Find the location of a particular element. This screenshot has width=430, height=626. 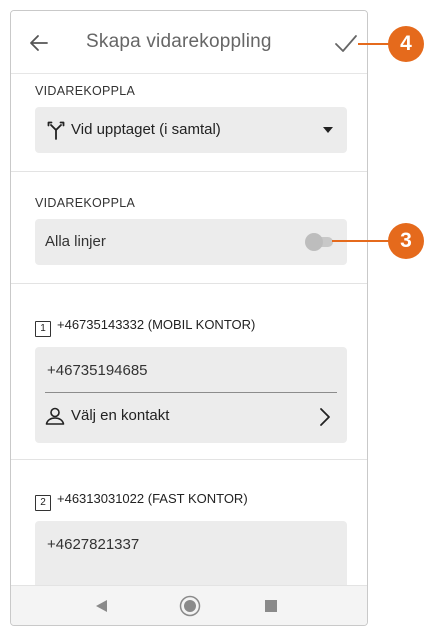

forward-type-label: VIDAREKOPPLA is located at coordinates (85, 91).